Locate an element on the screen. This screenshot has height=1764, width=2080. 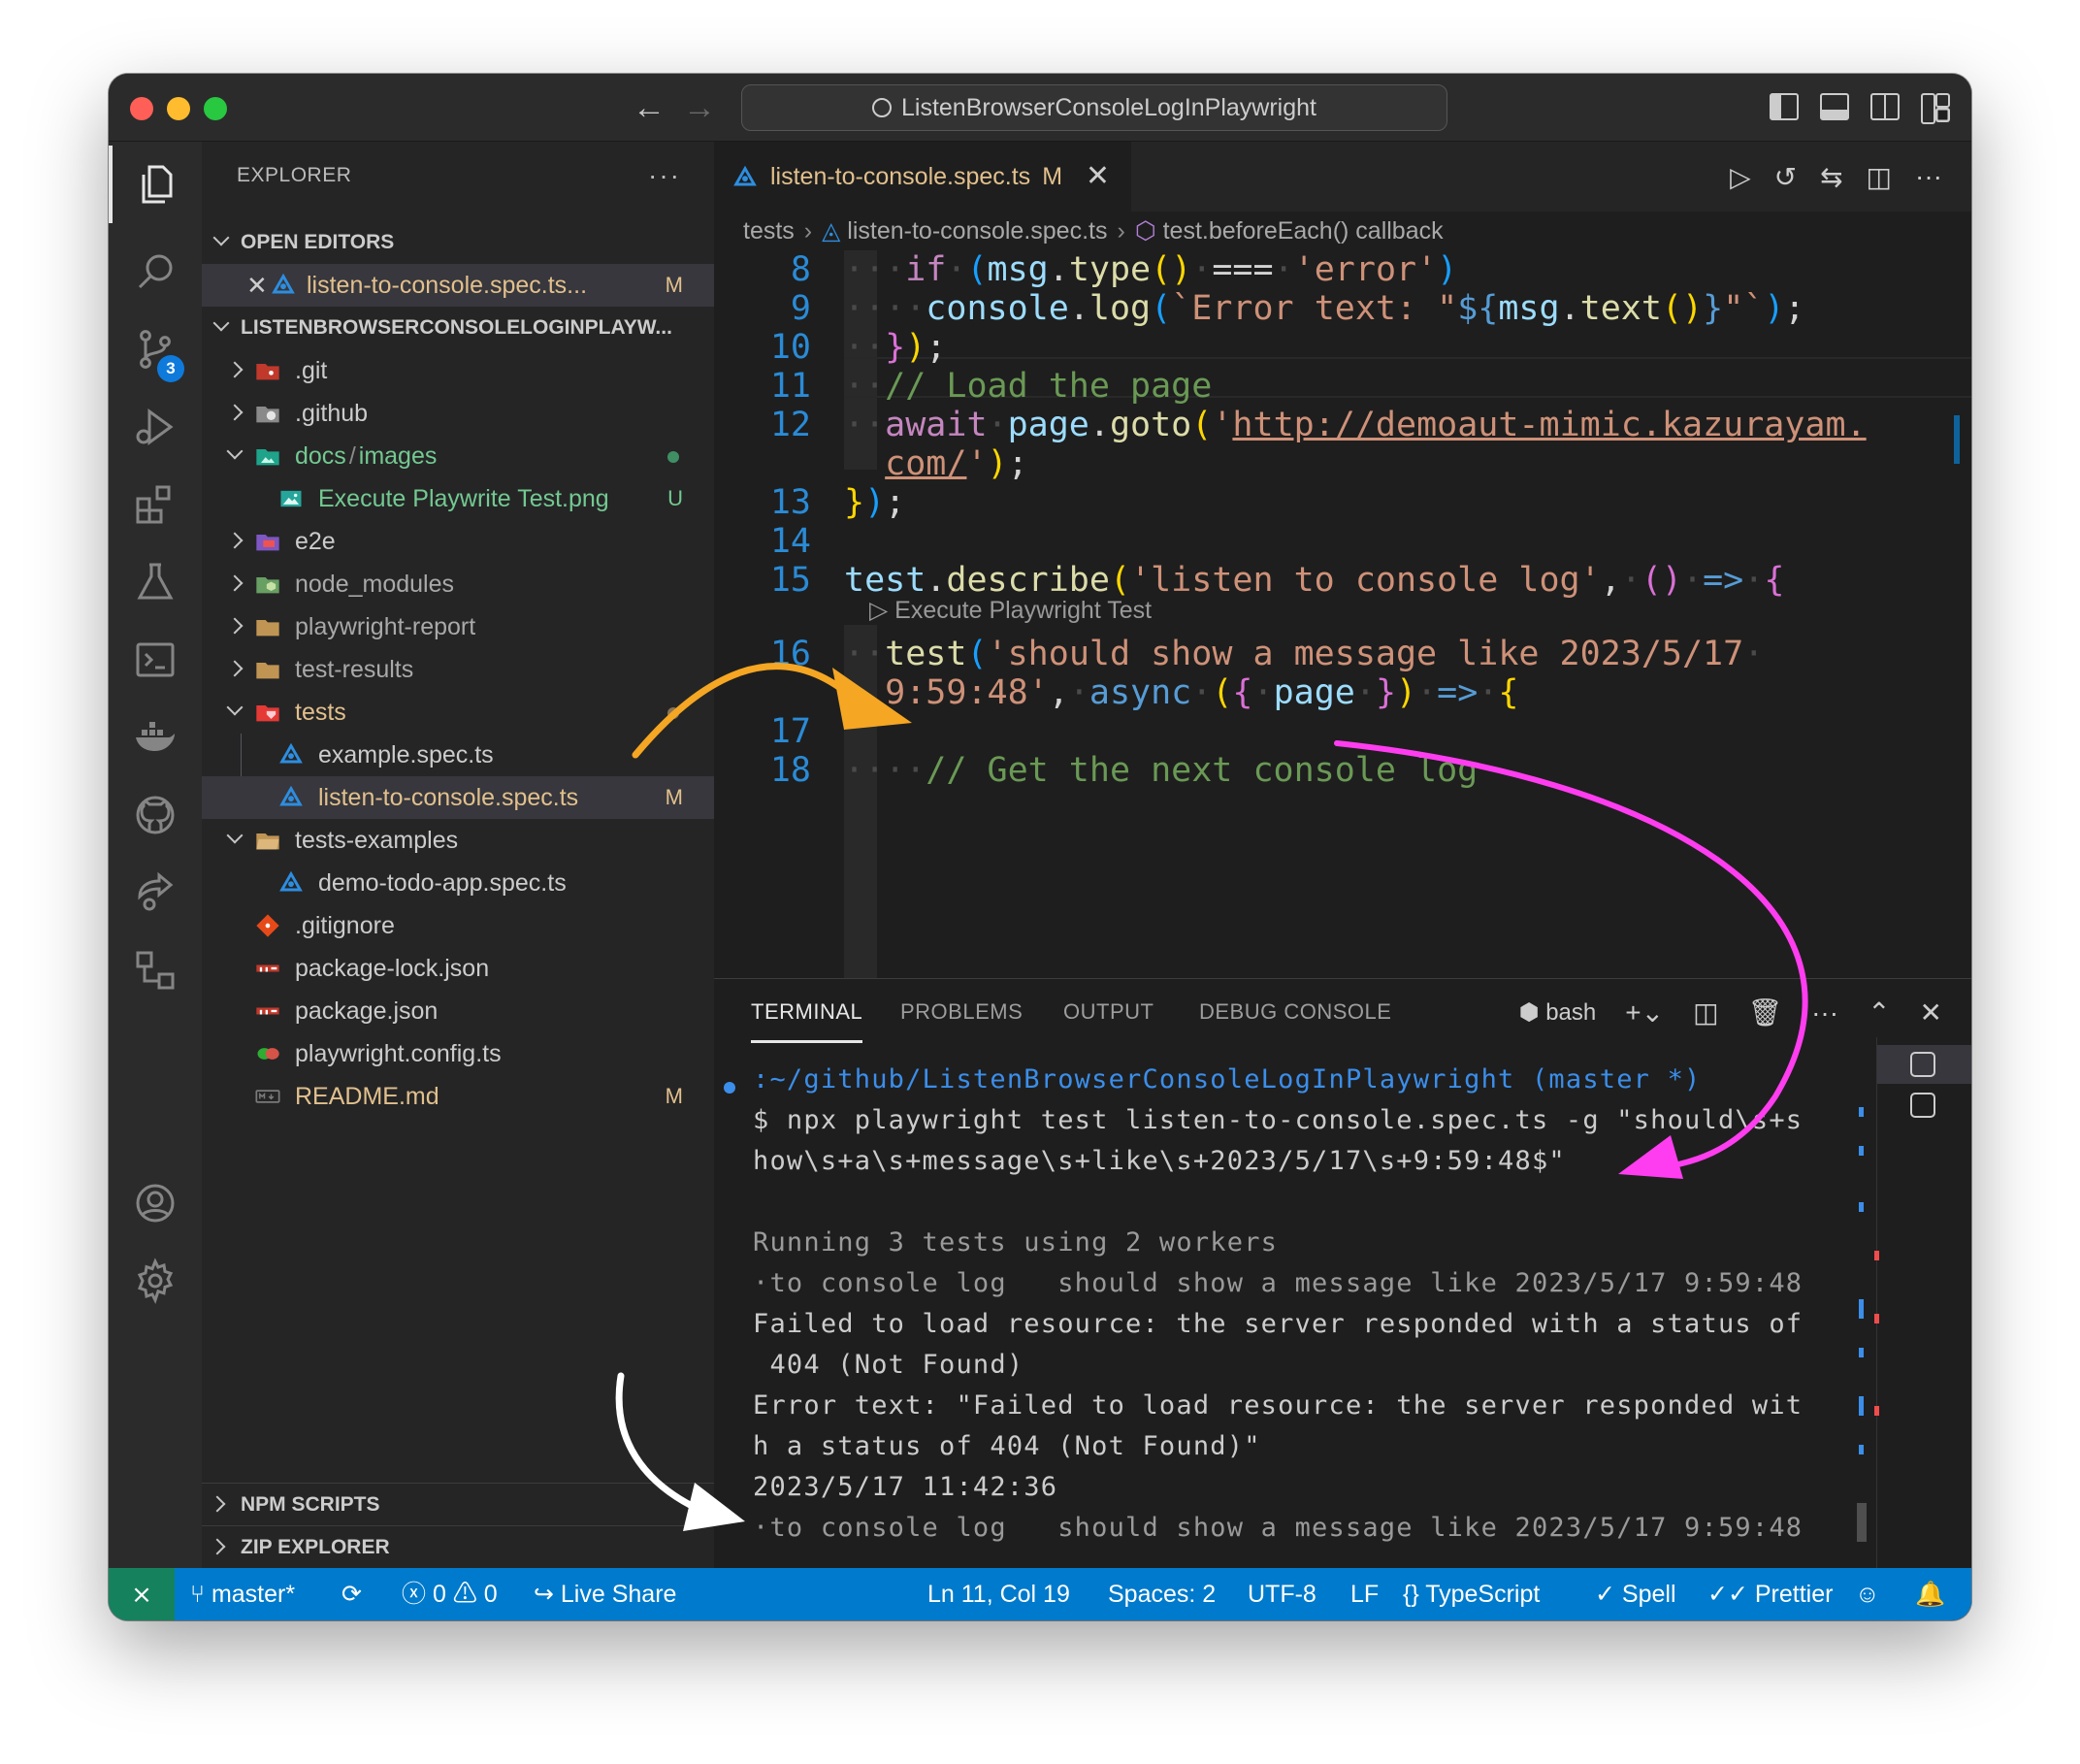
tree-file-readme: README.md M is located at coordinates (458, 1096).